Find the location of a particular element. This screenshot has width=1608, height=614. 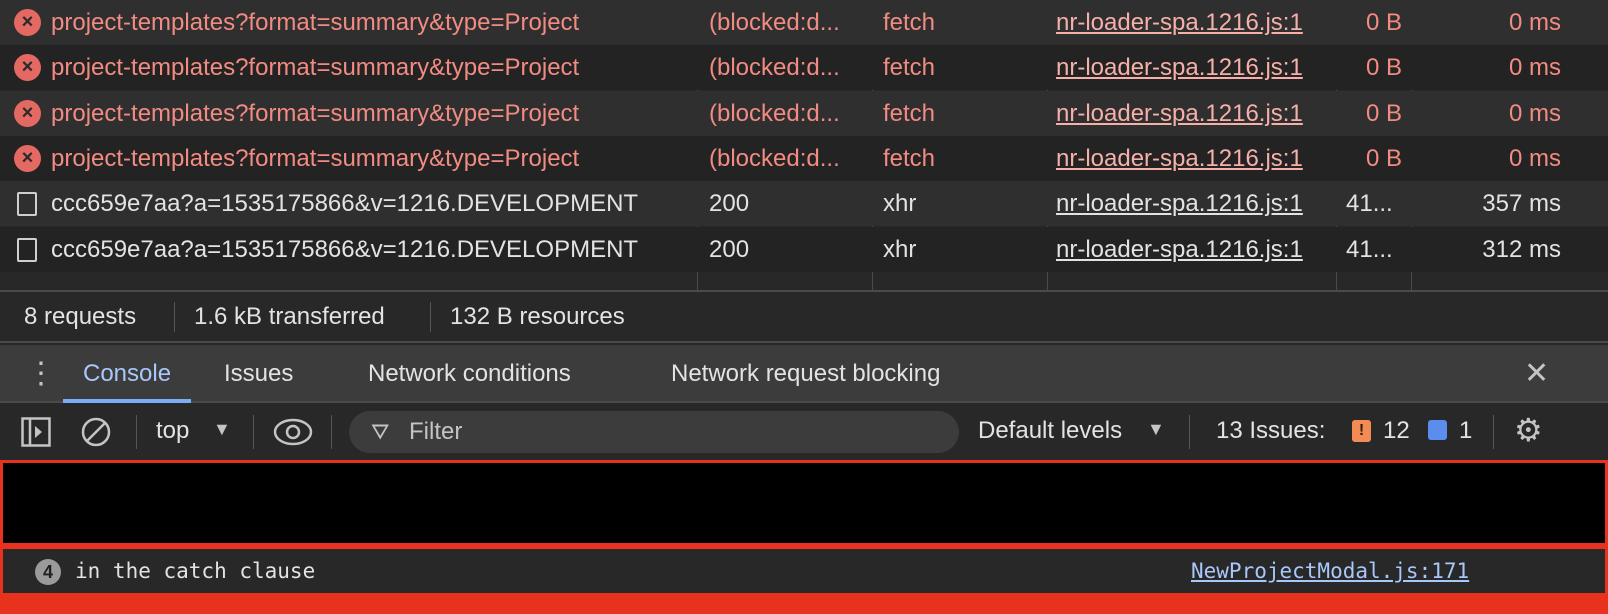

filter-placeholder: Filter is located at coordinates (436, 431).